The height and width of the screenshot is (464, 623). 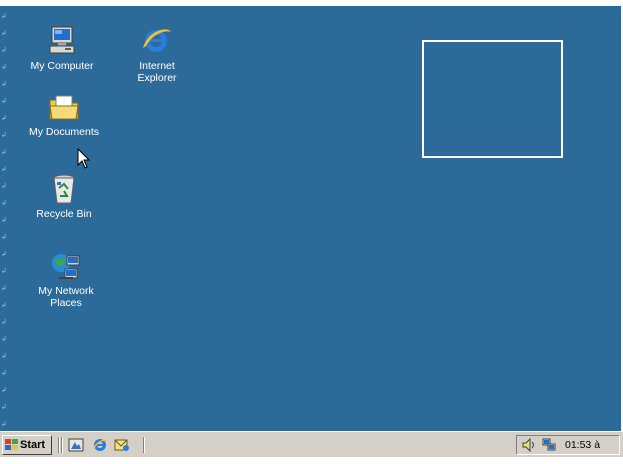 I want to click on desktop-icon-my-documents: My Documents, so click(x=64, y=114).